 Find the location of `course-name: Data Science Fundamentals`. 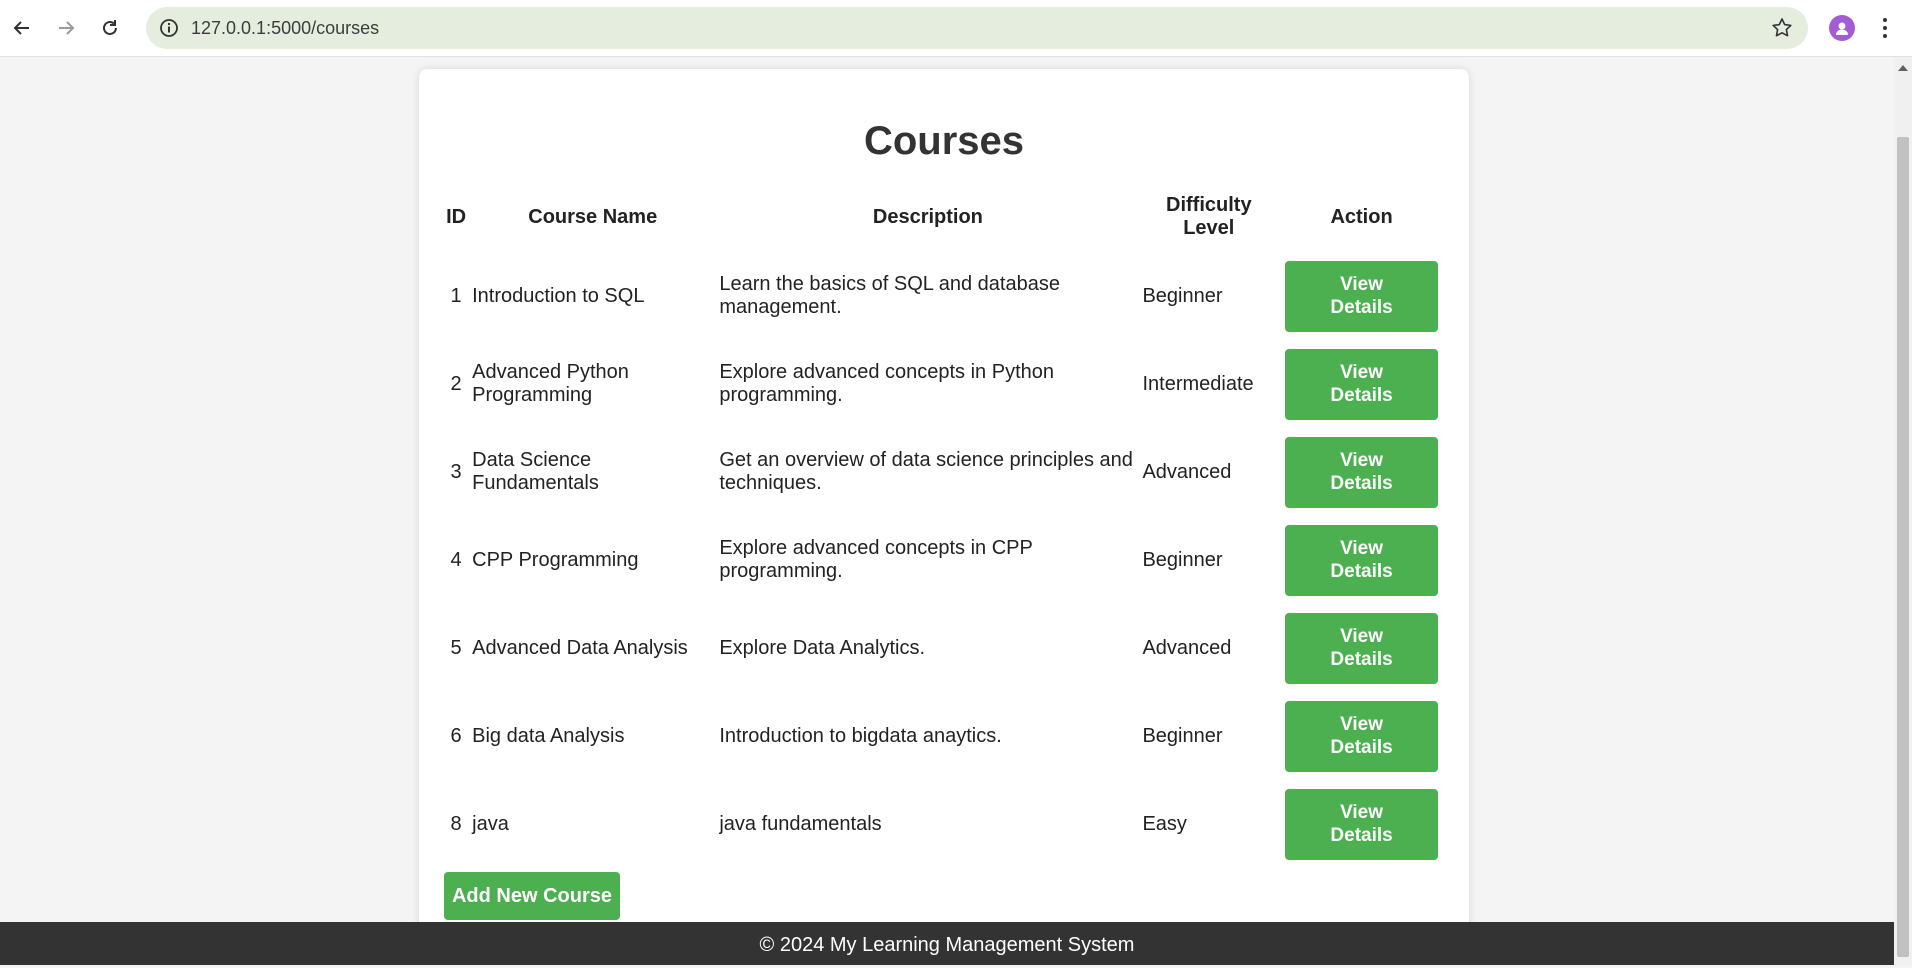

course-name: Data Science Fundamentals is located at coordinates (535, 471).